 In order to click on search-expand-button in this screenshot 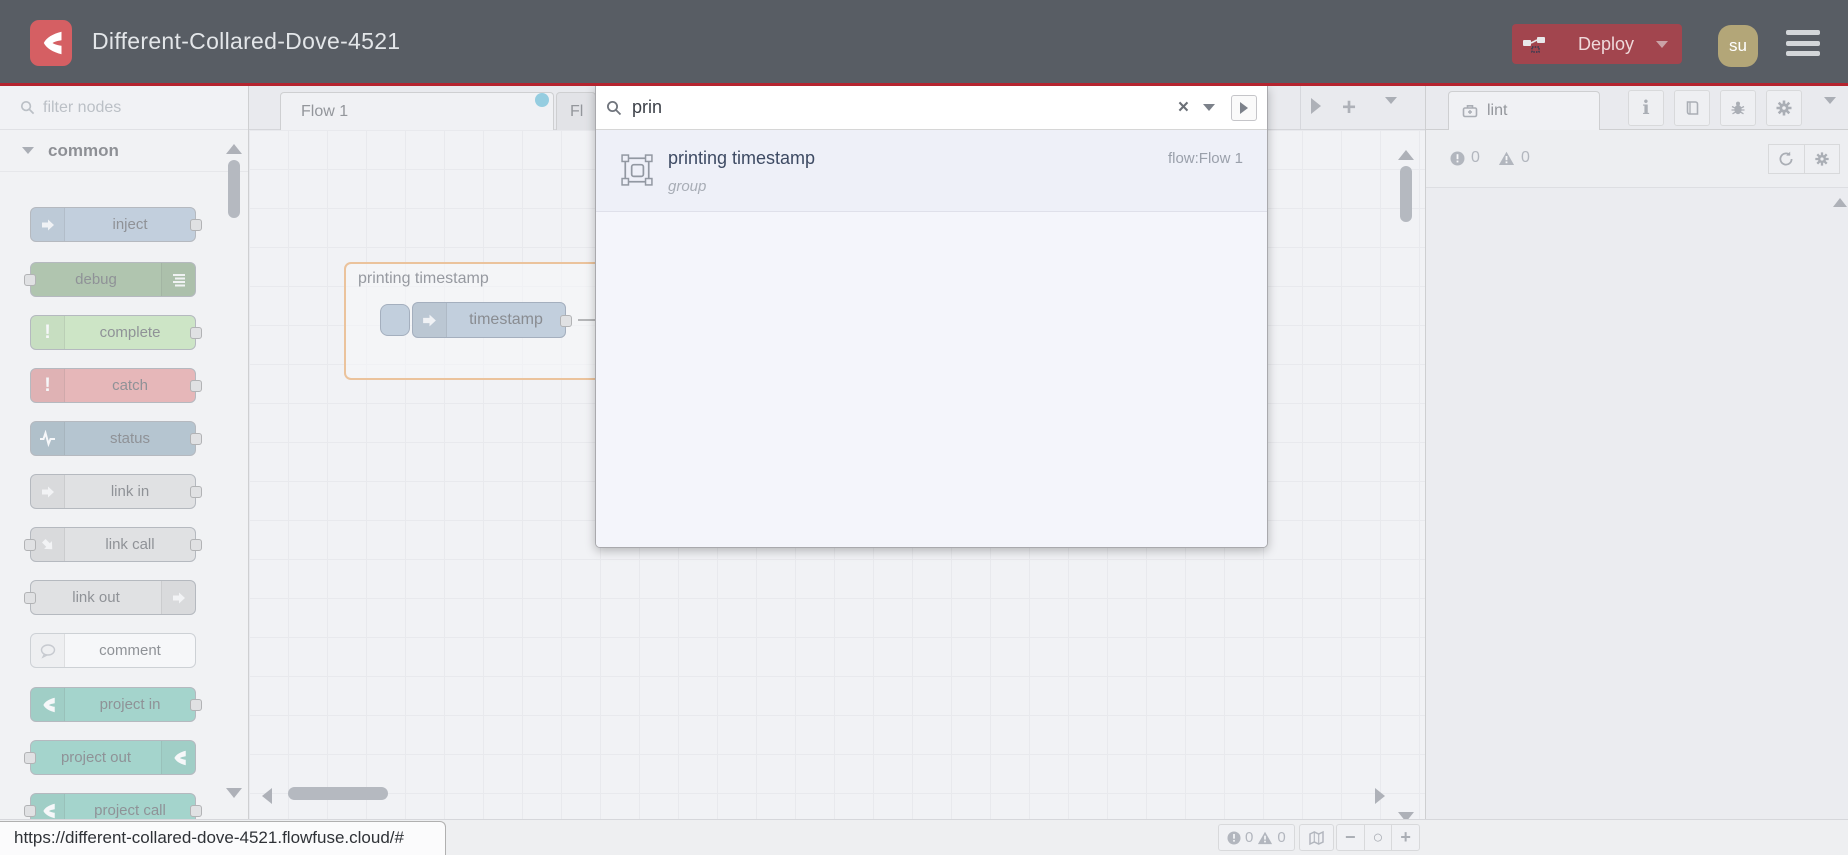, I will do `click(1244, 107)`.